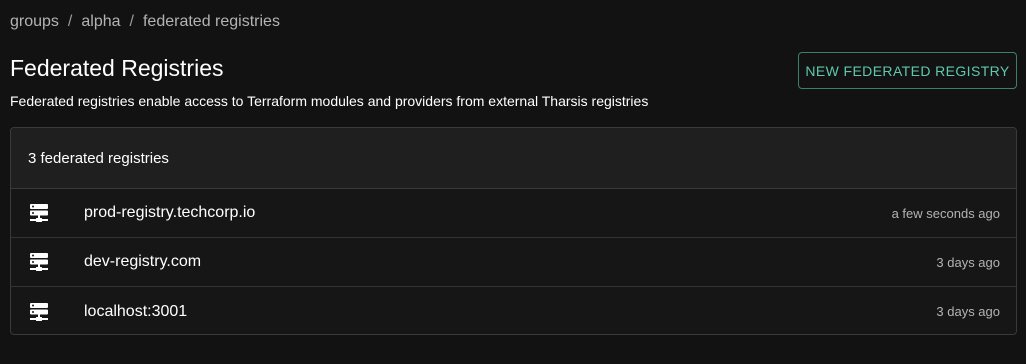 The width and height of the screenshot is (1026, 364). I want to click on registries-count-label: 3 federated registries, so click(98, 158).